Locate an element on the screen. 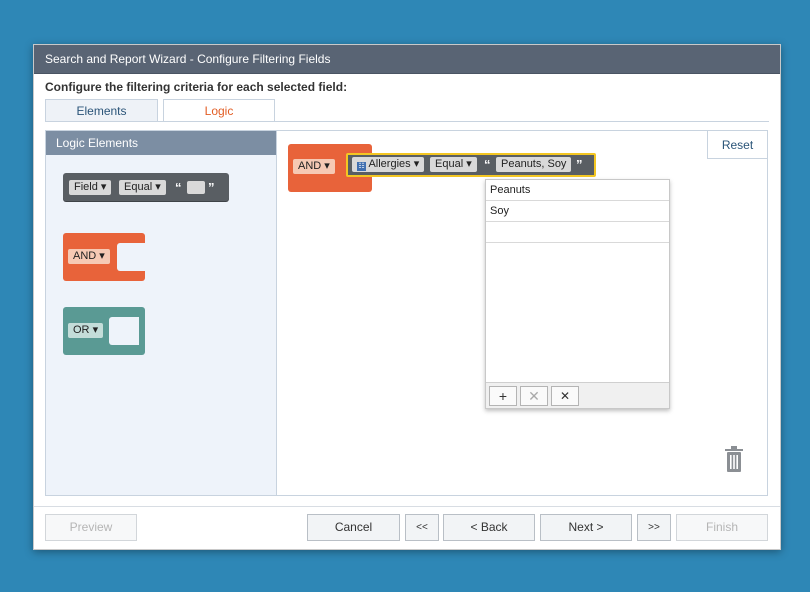 This screenshot has width=810, height=592. clear-all-icon: ✕ is located at coordinates (565, 396).